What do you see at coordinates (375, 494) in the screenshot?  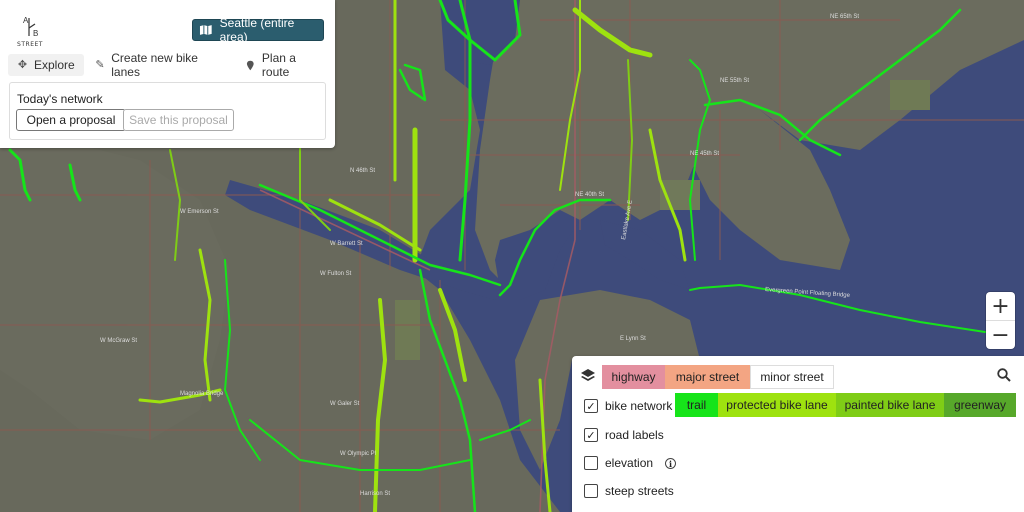 I see `svg-text: Harrison St` at bounding box center [375, 494].